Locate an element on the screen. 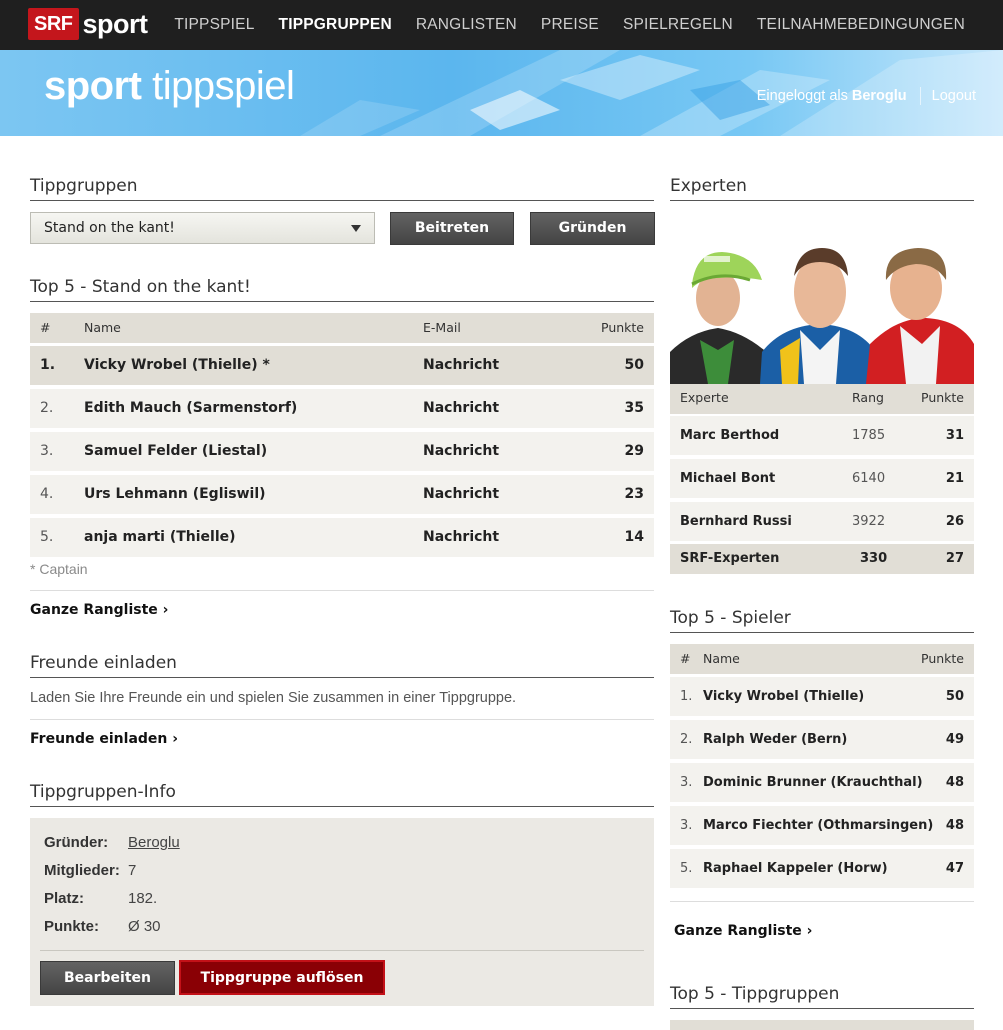 The width and height of the screenshot is (1003, 1030). col-rank: Rang is located at coordinates (868, 397).